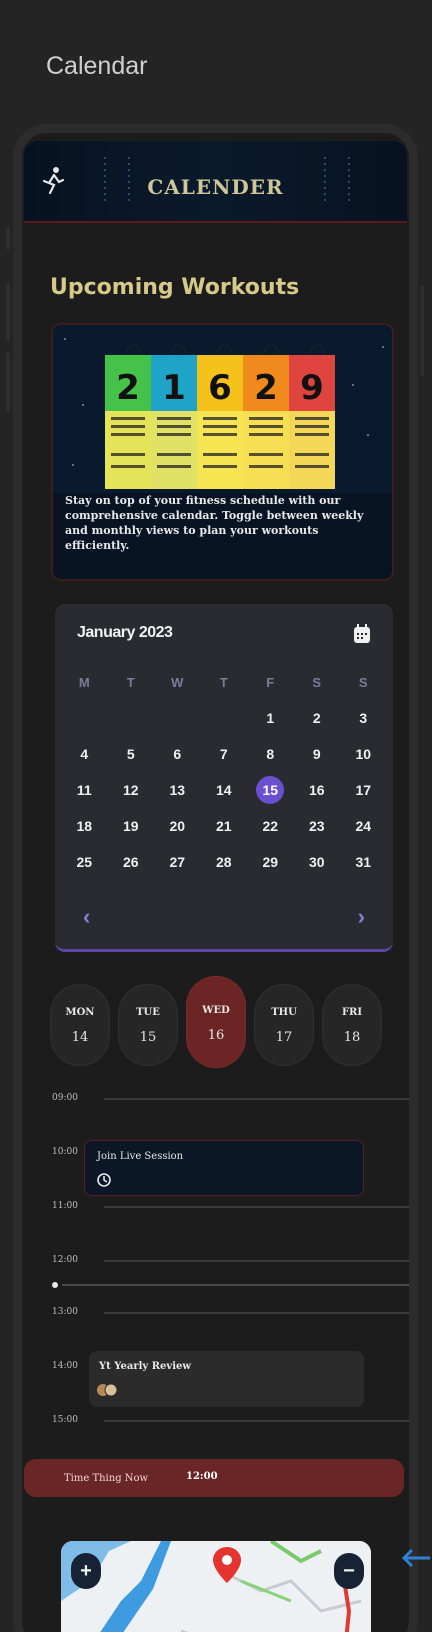 The width and height of the screenshot is (432, 1632). Describe the element at coordinates (175, 287) in the screenshot. I see `section-title: Upcoming Workouts` at that location.